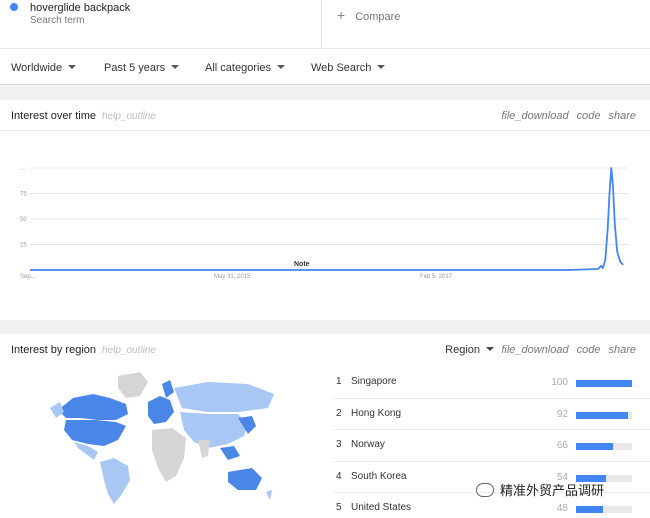 This screenshot has width=650, height=518. I want to click on x-tick-label: May 31, 2015, so click(232, 277).